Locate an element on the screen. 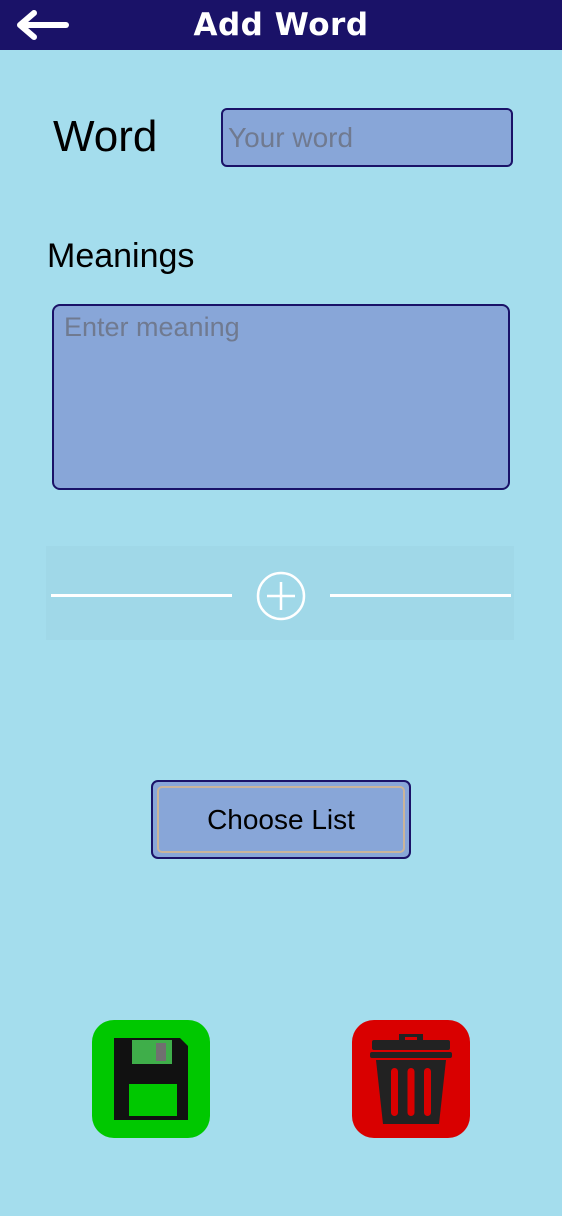 This screenshot has height=1216, width=562. word-label: Word is located at coordinates (105, 136).